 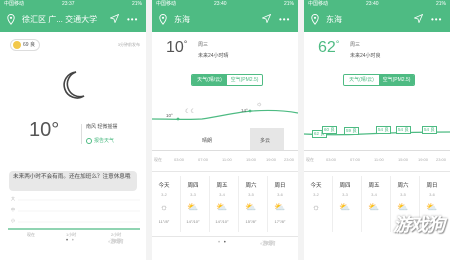 What do you see at coordinates (31, 234) in the screenshot?
I see `x-label: 现在` at bounding box center [31, 234].